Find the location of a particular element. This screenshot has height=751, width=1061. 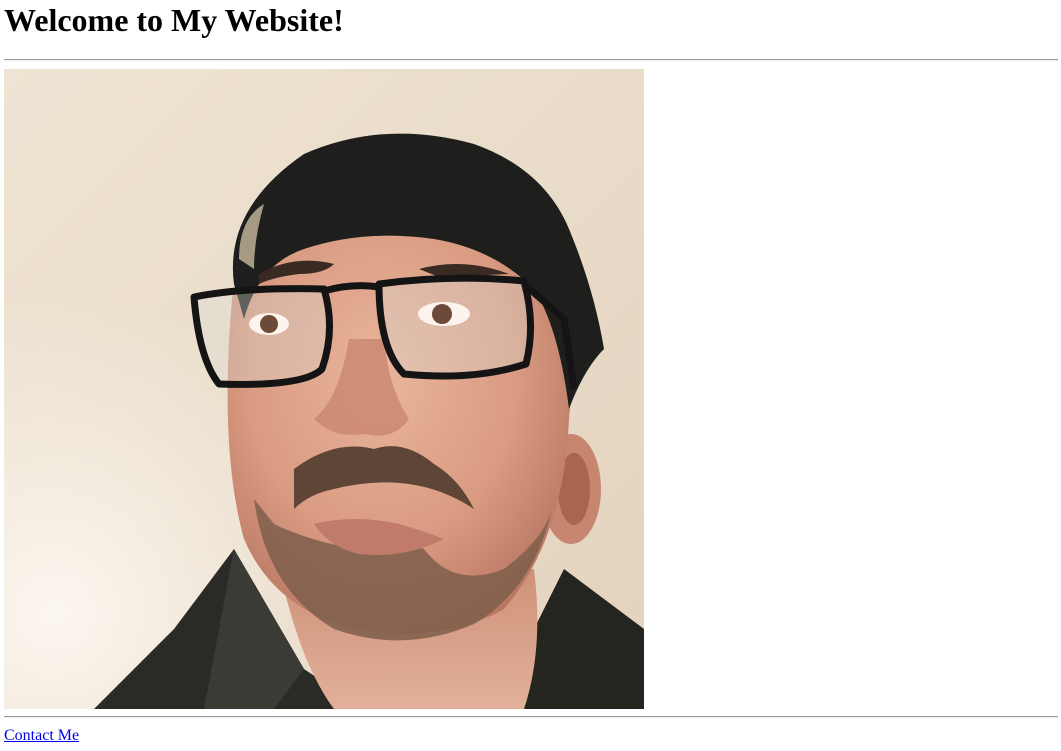

contact-link: Contact Me is located at coordinates (41, 736).